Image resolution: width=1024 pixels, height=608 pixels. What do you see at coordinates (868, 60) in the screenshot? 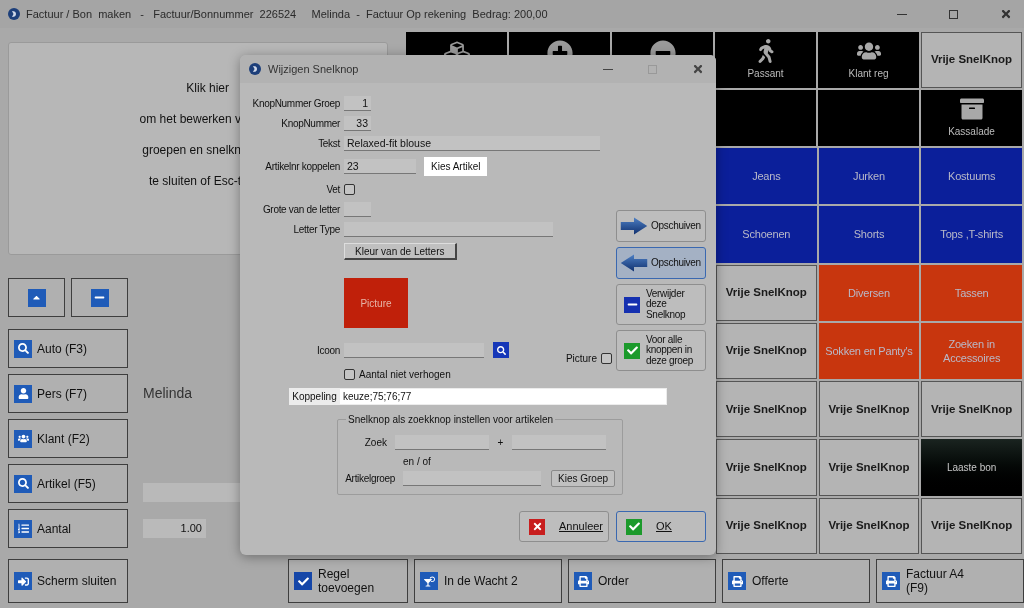
I see `quick-button: Klant reg` at bounding box center [868, 60].